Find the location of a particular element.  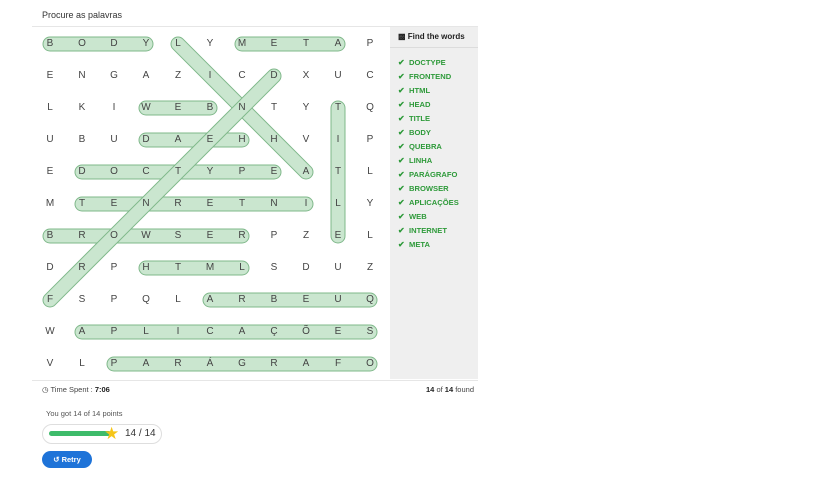

grid-cell: K is located at coordinates (82, 108).